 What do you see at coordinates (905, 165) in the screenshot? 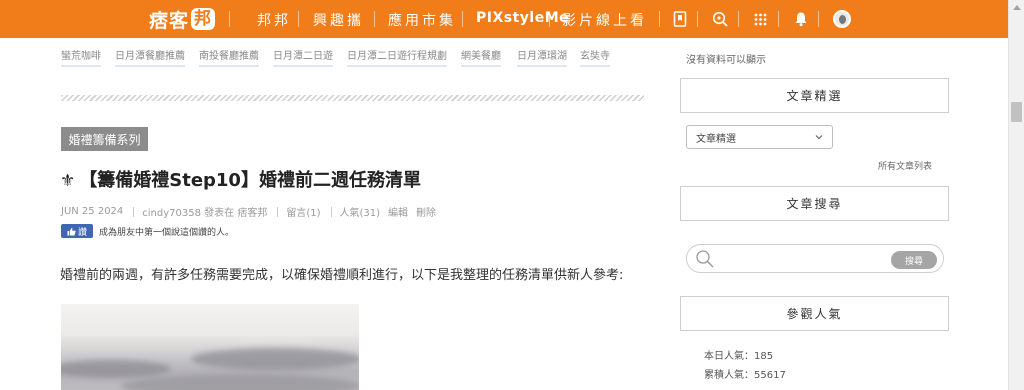
I see `all-posts-link: 所有文章列表` at bounding box center [905, 165].